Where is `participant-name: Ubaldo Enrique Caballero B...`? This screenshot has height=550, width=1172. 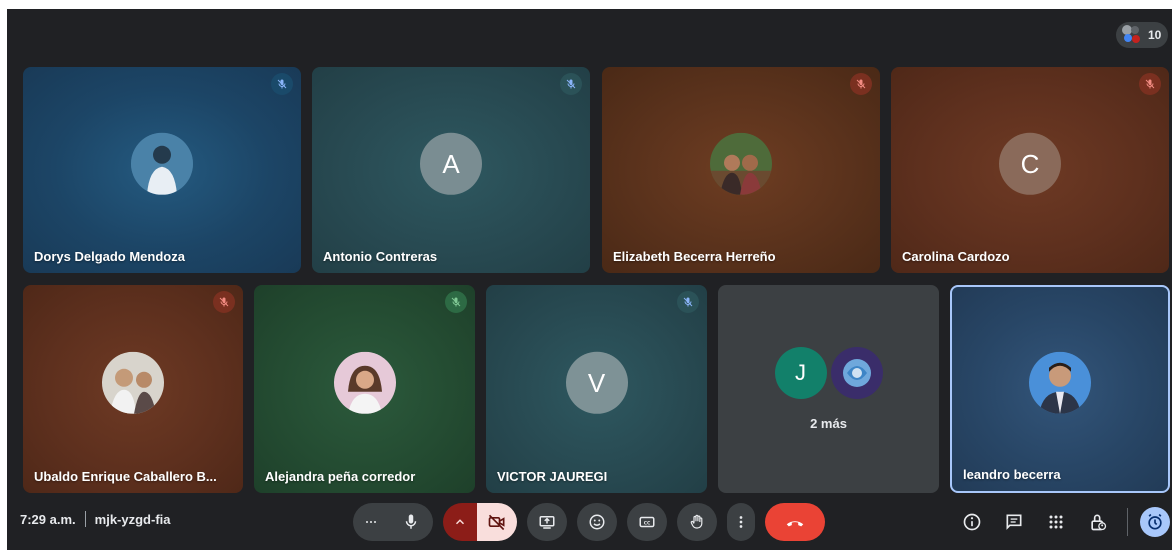
participant-name: Ubaldo Enrique Caballero B... is located at coordinates (125, 476).